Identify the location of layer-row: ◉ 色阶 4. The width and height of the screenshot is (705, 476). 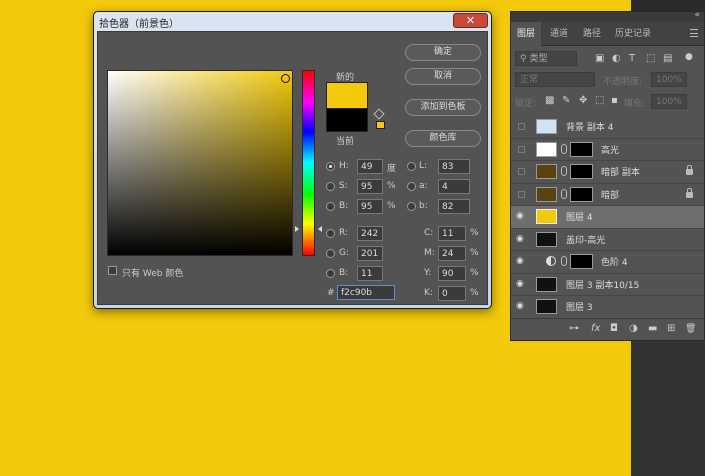
(607, 262).